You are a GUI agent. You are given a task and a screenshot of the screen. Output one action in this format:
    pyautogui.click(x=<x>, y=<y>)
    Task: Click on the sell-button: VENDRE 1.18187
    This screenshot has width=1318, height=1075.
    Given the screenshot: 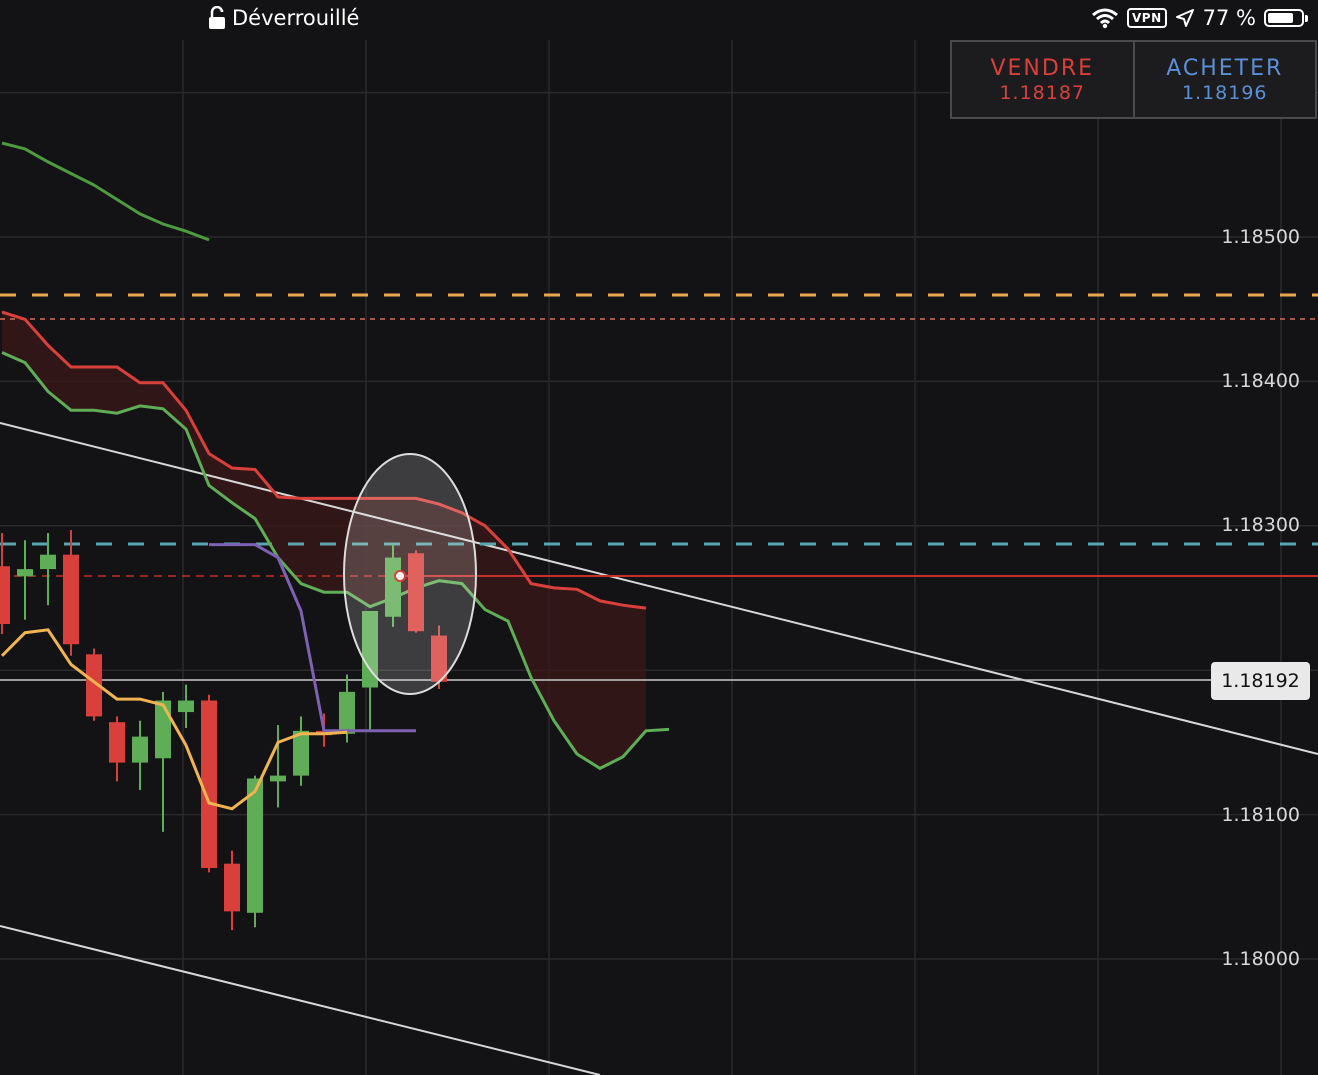 What is the action you would take?
    pyautogui.click(x=1042, y=79)
    